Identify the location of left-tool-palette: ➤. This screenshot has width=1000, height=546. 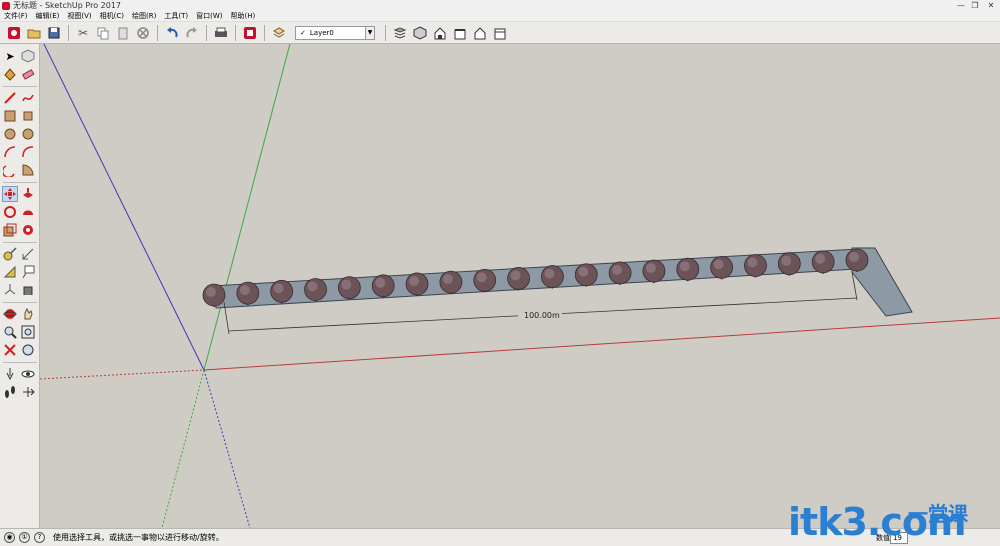
(20, 286).